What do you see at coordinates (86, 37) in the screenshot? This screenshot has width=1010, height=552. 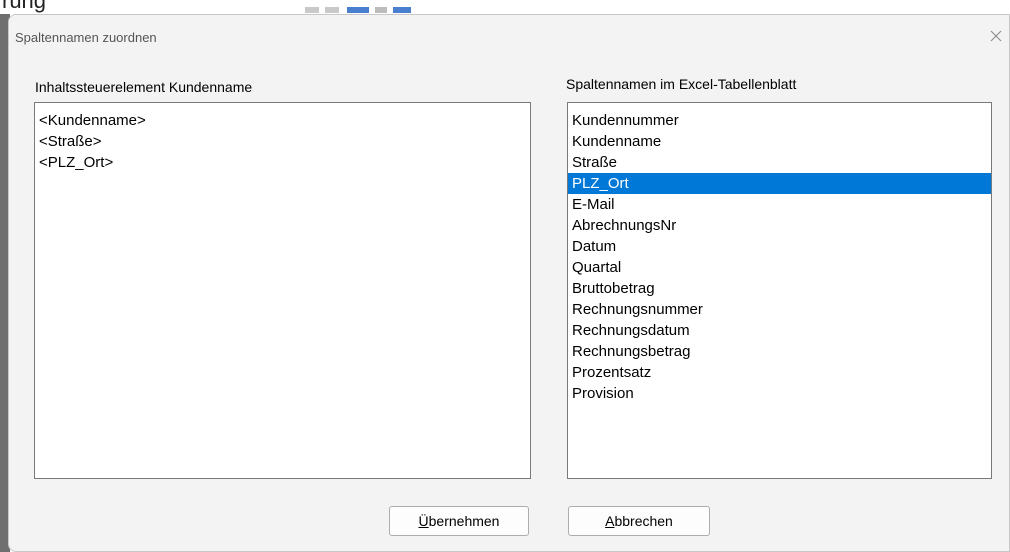 I see `dialog-title: Spaltennamen zuordnen` at bounding box center [86, 37].